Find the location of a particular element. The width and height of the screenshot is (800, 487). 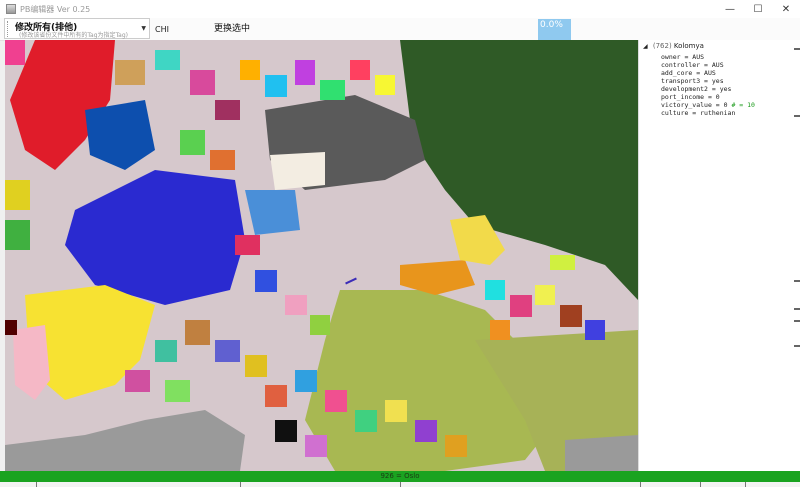

property-line: controller = AUS is located at coordinates (692, 65).